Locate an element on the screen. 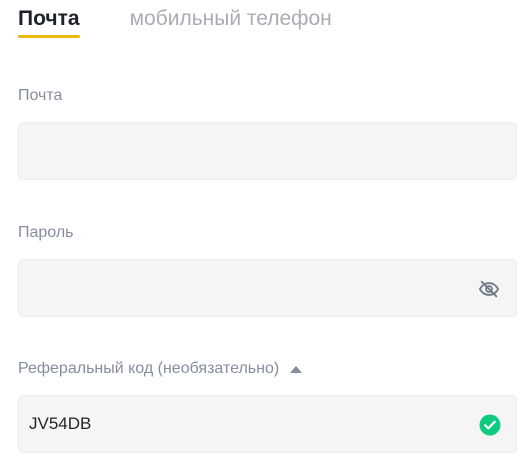 The image size is (529, 471). tab-email: Почта is located at coordinates (49, 19).